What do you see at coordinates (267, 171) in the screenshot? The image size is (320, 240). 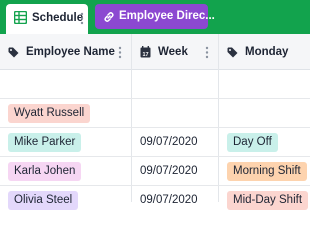 I see `shift-chip: Morning Shift` at bounding box center [267, 171].